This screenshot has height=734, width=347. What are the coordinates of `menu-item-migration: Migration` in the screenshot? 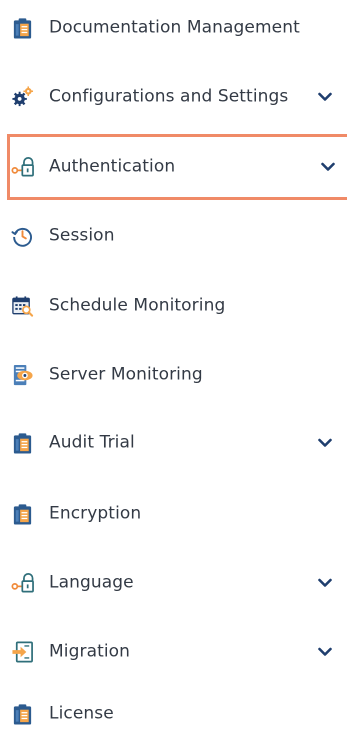 It's located at (173, 652).